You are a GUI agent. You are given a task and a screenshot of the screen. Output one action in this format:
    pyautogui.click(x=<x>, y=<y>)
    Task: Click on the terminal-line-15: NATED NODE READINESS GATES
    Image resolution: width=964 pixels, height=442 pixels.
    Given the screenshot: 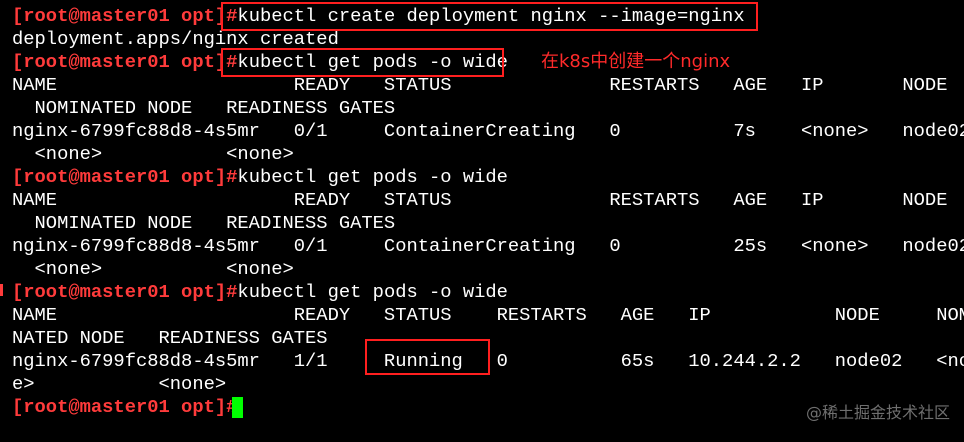 What is the action you would take?
    pyautogui.click(x=170, y=338)
    